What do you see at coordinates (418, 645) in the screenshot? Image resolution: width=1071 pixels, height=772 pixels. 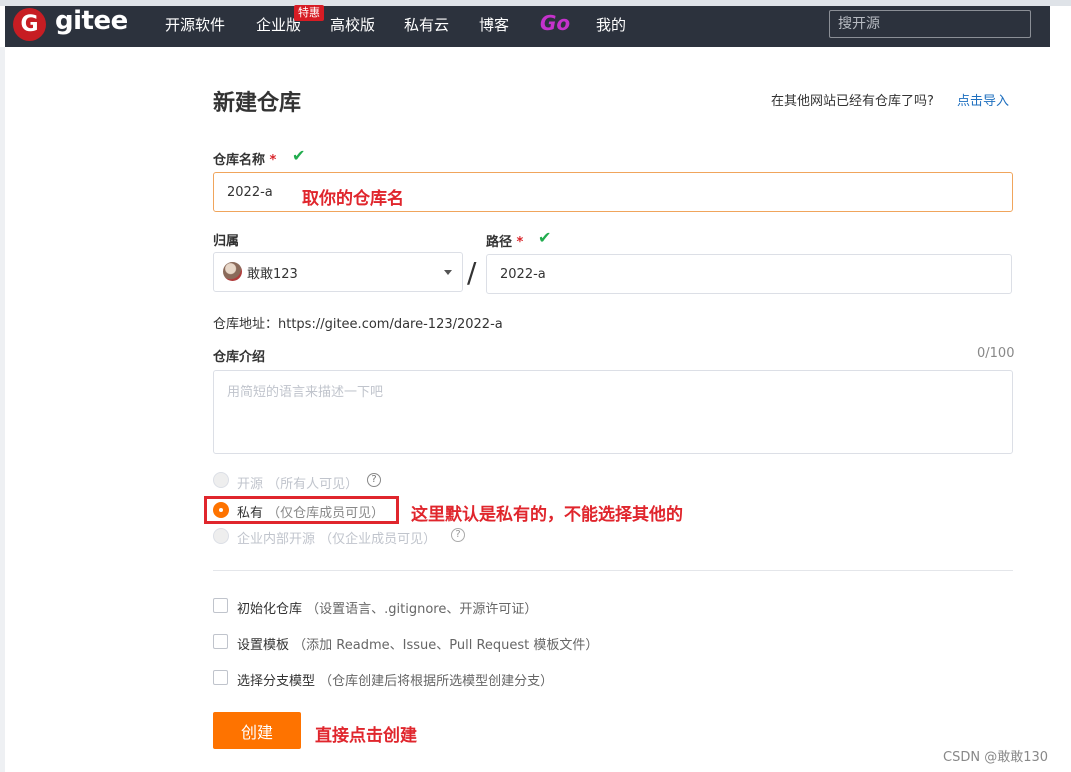 I see `template-label: 设置模板 （添加 Readme、Issue、Pull Request 模板文件）` at bounding box center [418, 645].